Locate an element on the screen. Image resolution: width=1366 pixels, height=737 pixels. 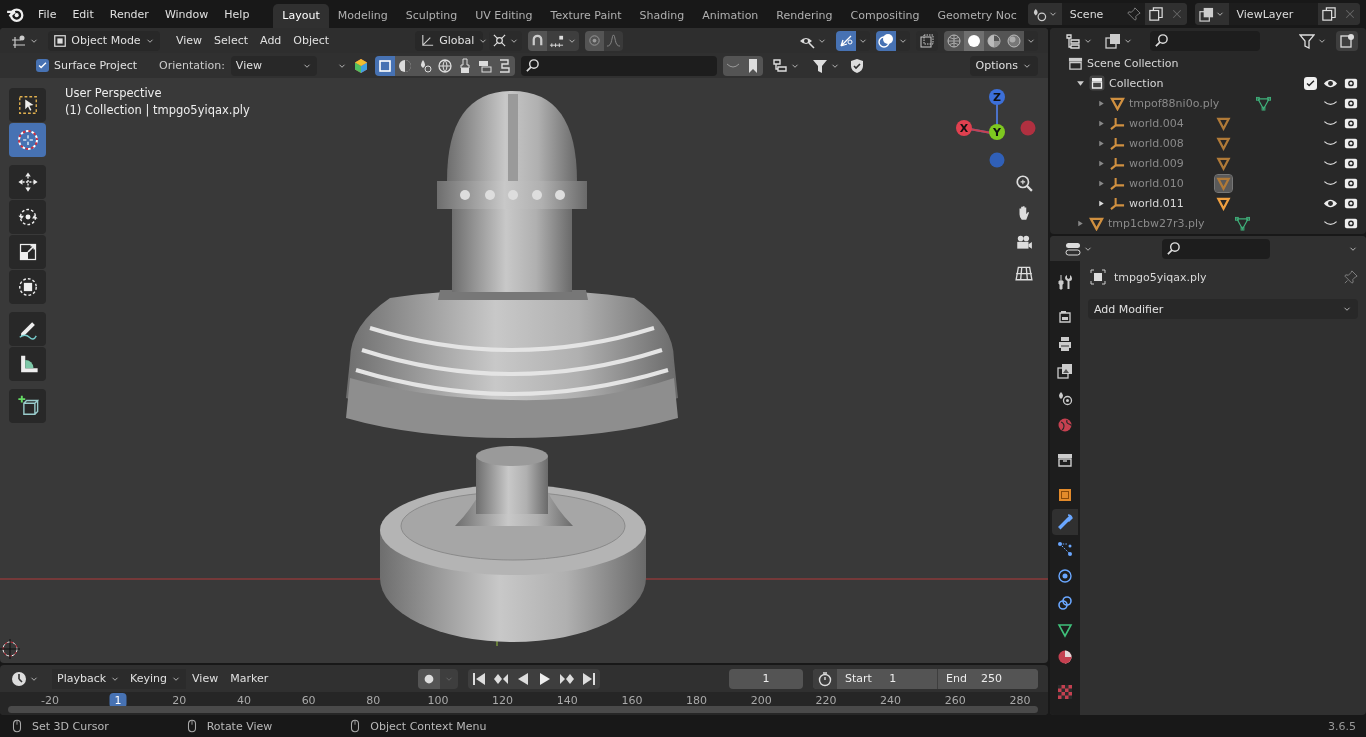
item-name: world.010 is located at coordinates (1170, 183).